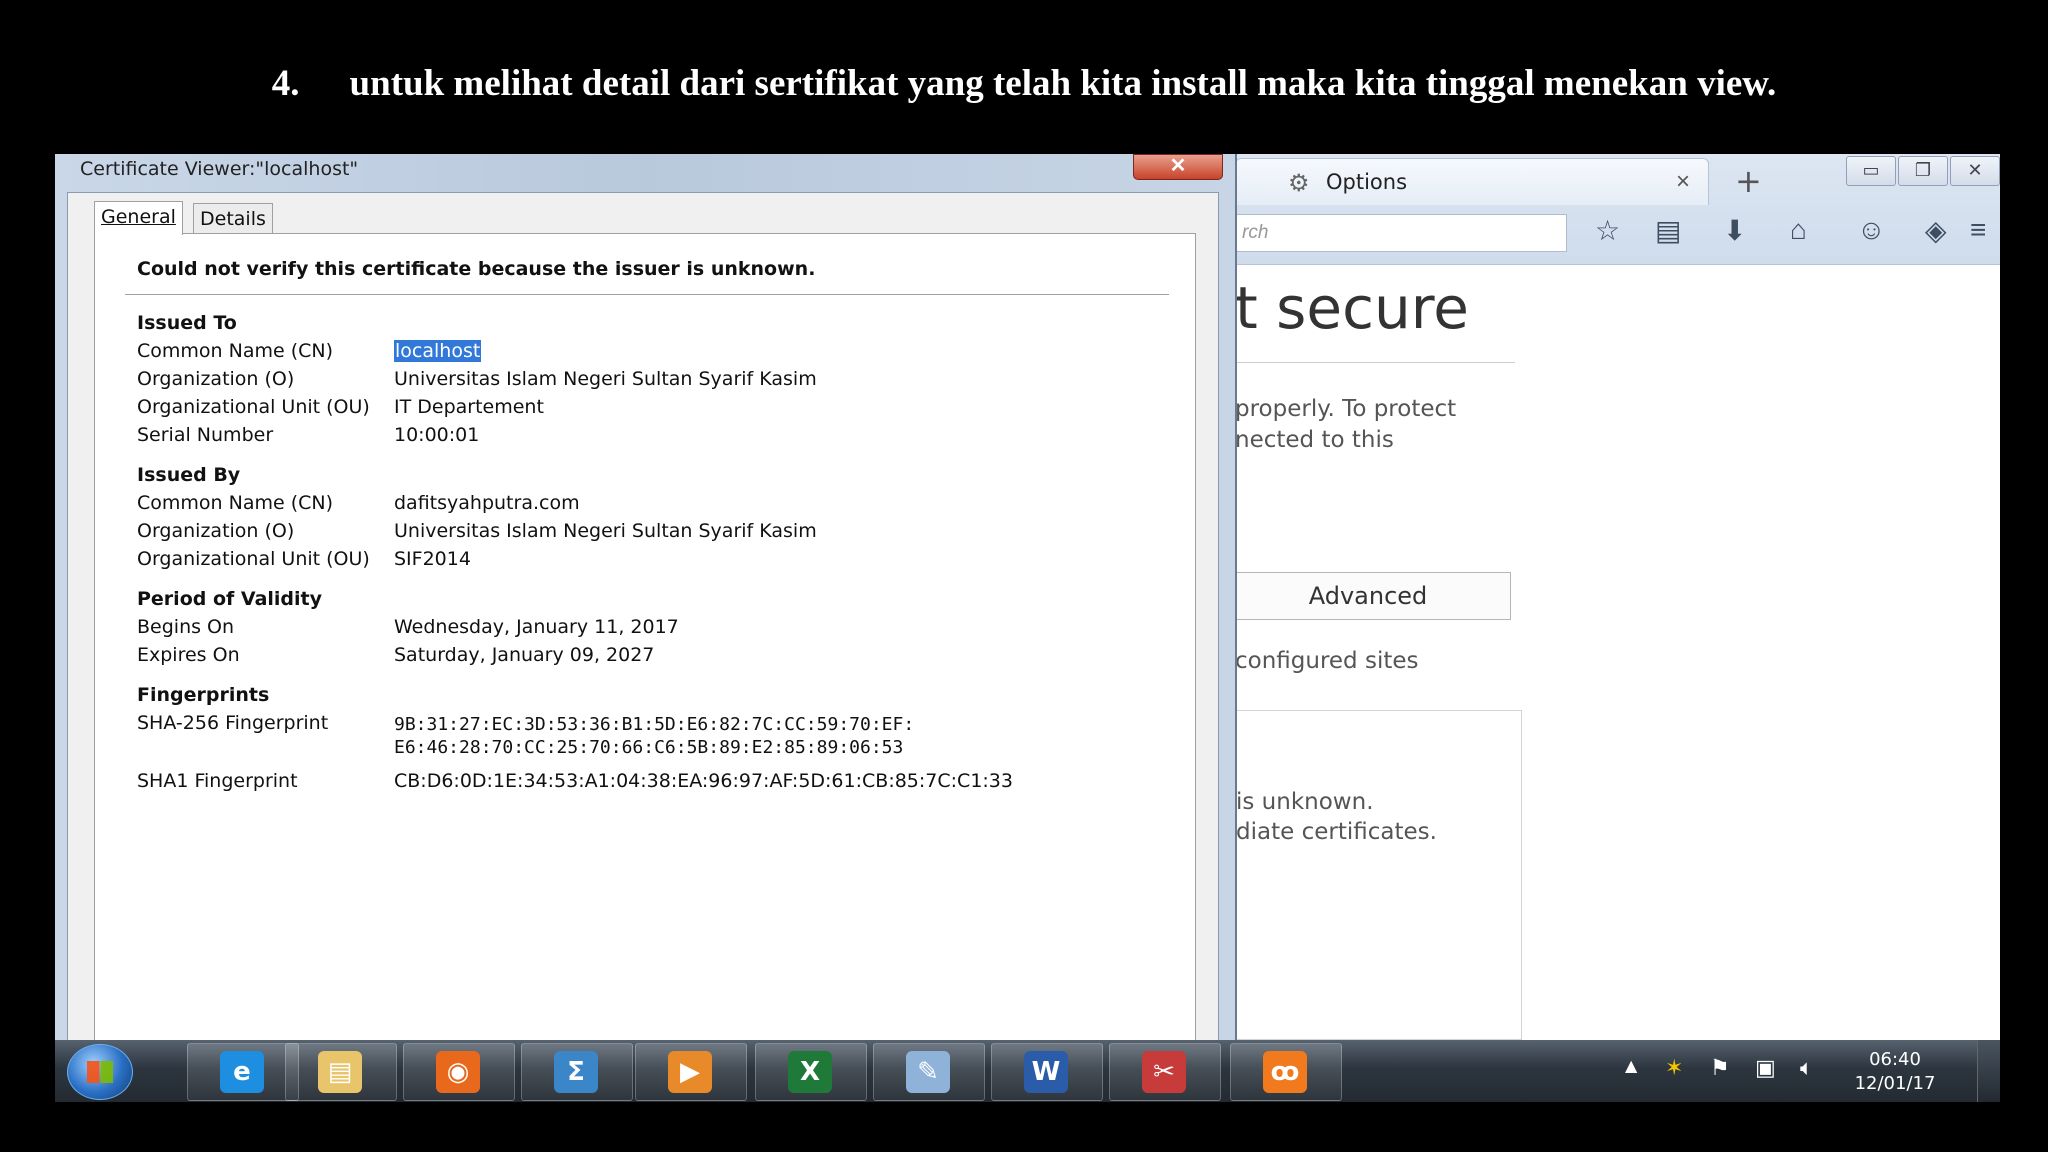 Image resolution: width=2048 pixels, height=1152 pixels. Describe the element at coordinates (1720, 1068) in the screenshot. I see `action-center-flag-icon: ⚑` at that location.